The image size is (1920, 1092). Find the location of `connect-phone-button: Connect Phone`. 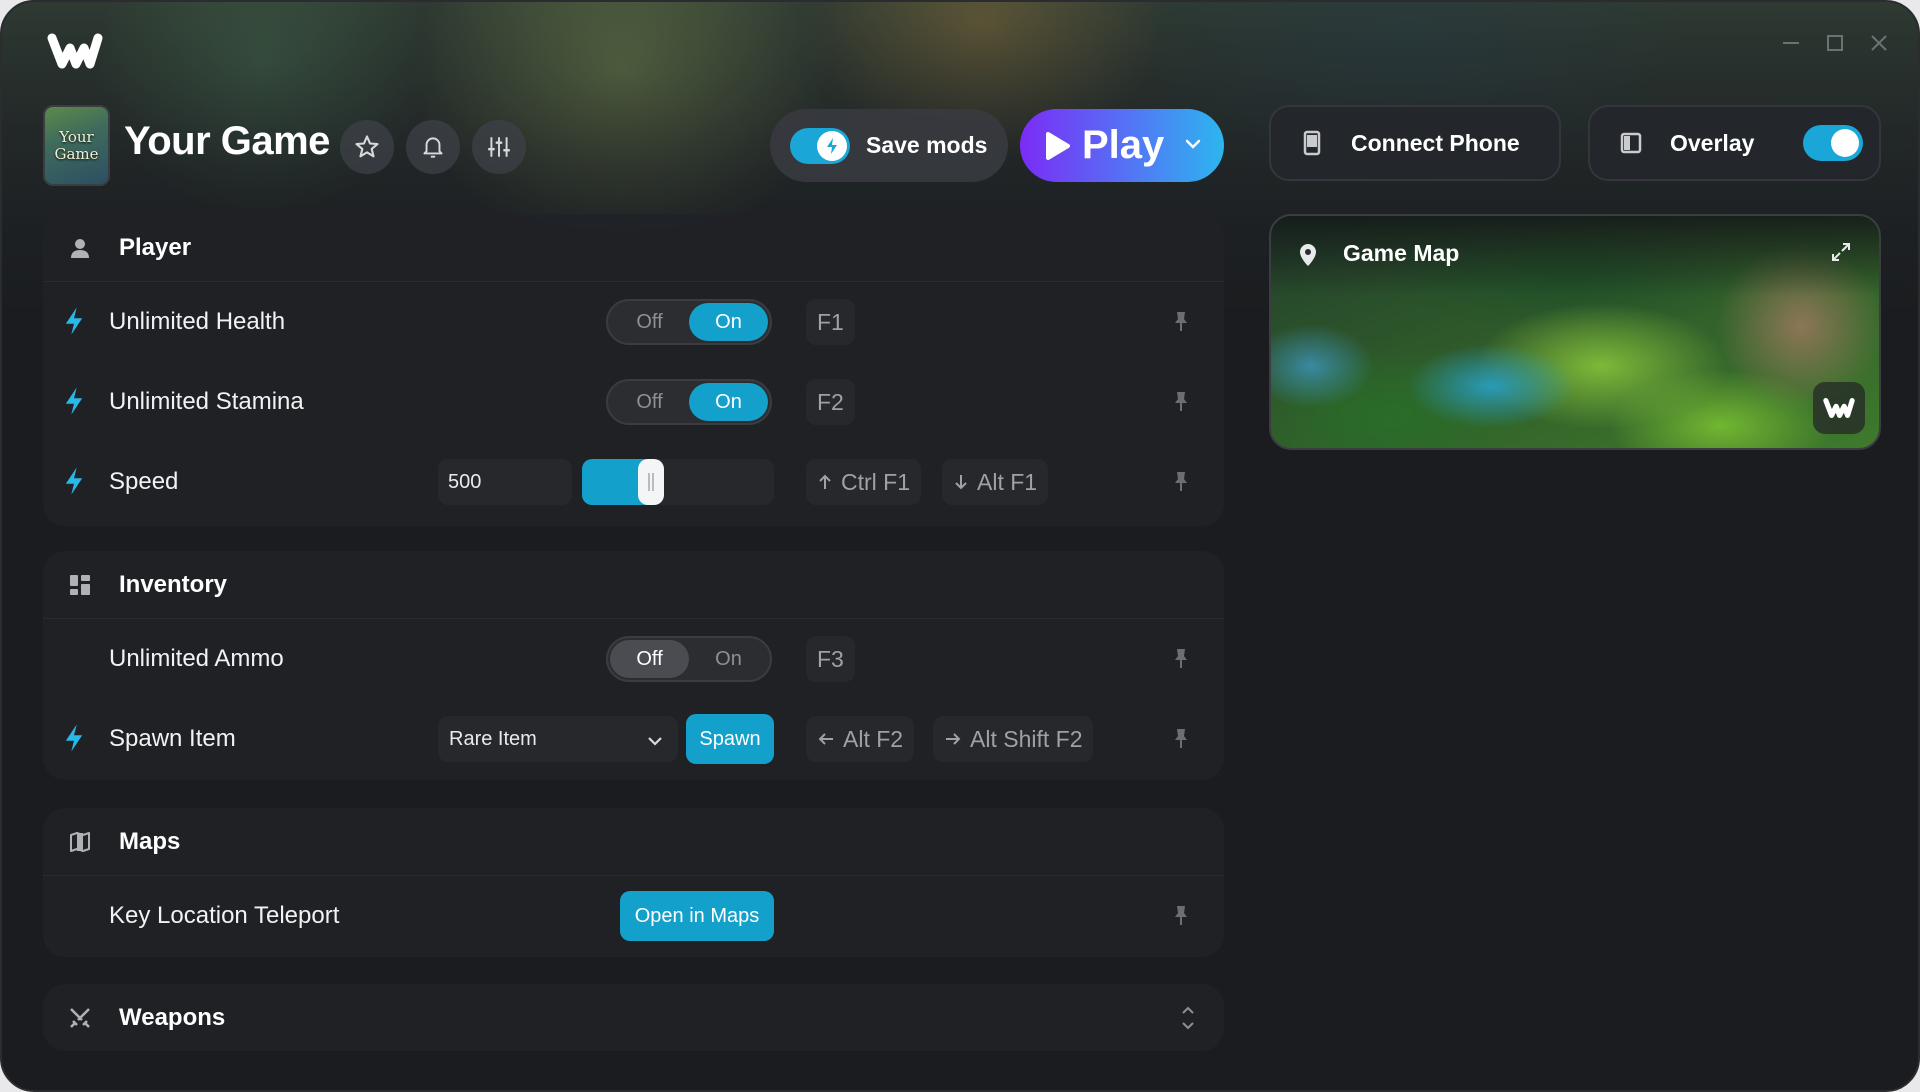

connect-phone-button: Connect Phone is located at coordinates (1415, 143).